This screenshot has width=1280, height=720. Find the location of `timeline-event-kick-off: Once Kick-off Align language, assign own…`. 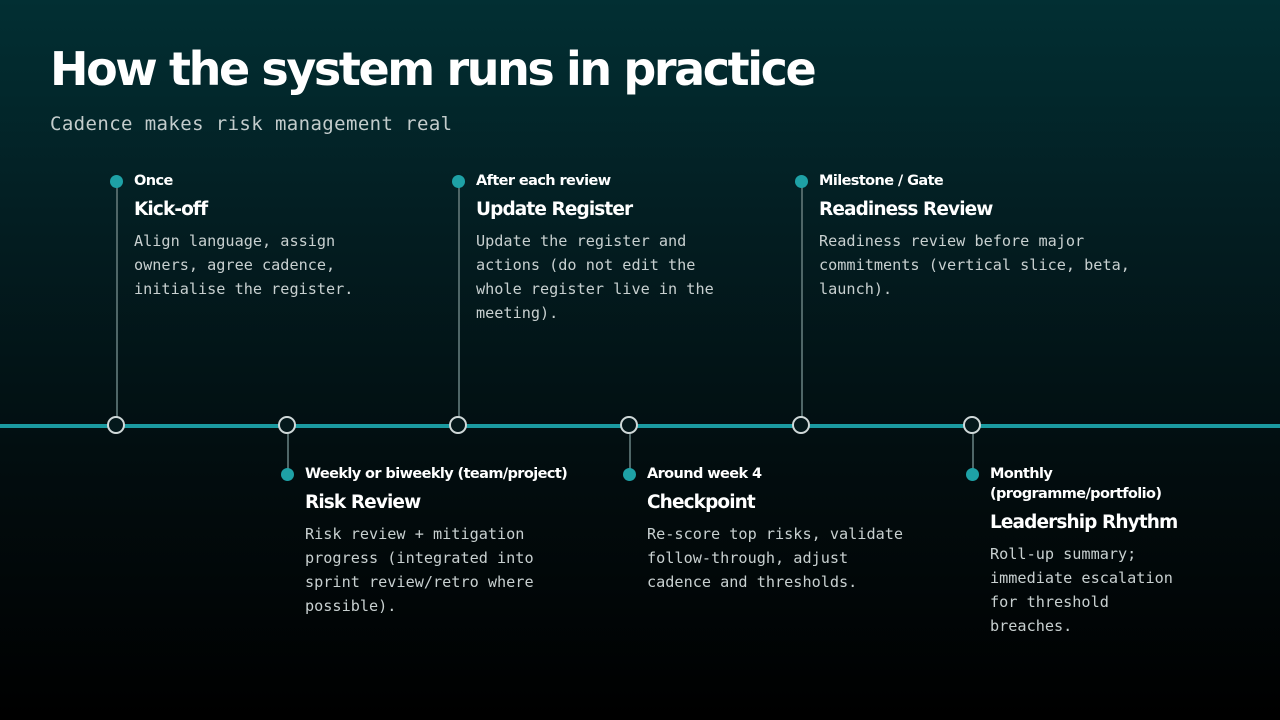

timeline-event-kick-off: Once Kick-off Align language, assign own… is located at coordinates (259, 236).